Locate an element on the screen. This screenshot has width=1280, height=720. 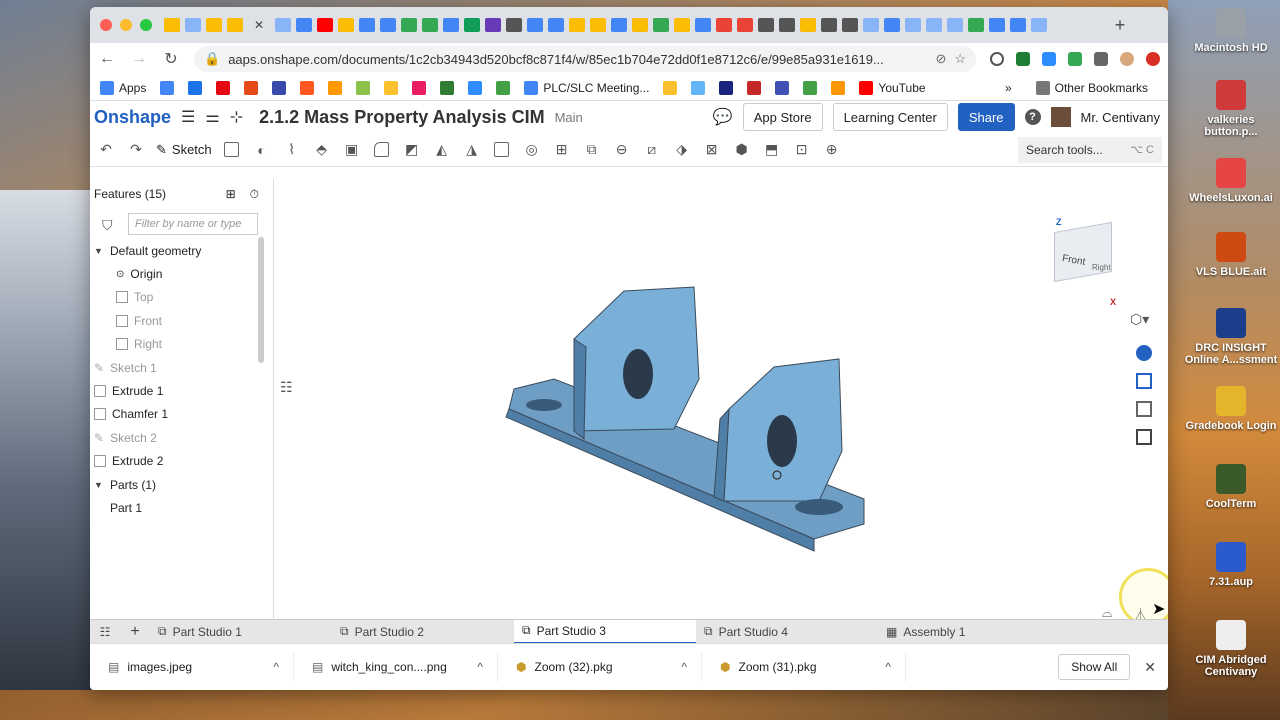
transform-icon: ⬗ is located at coordinates (682, 150).